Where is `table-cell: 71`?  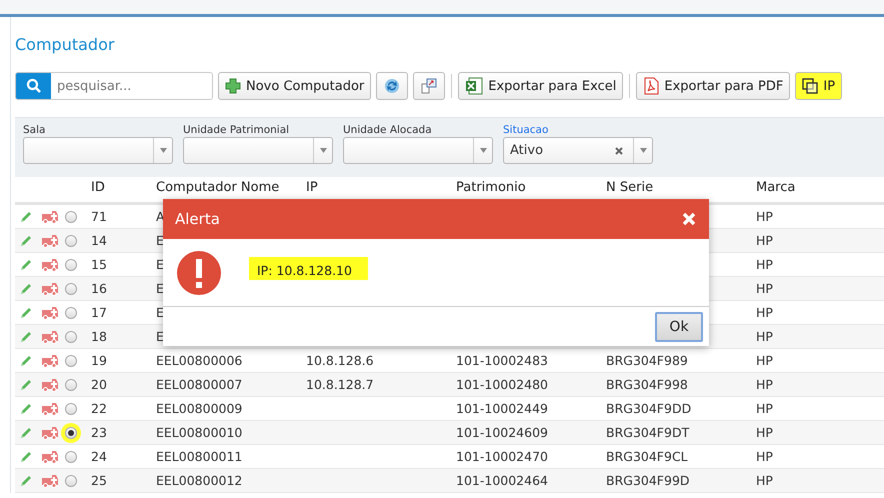
table-cell: 71 is located at coordinates (99, 216).